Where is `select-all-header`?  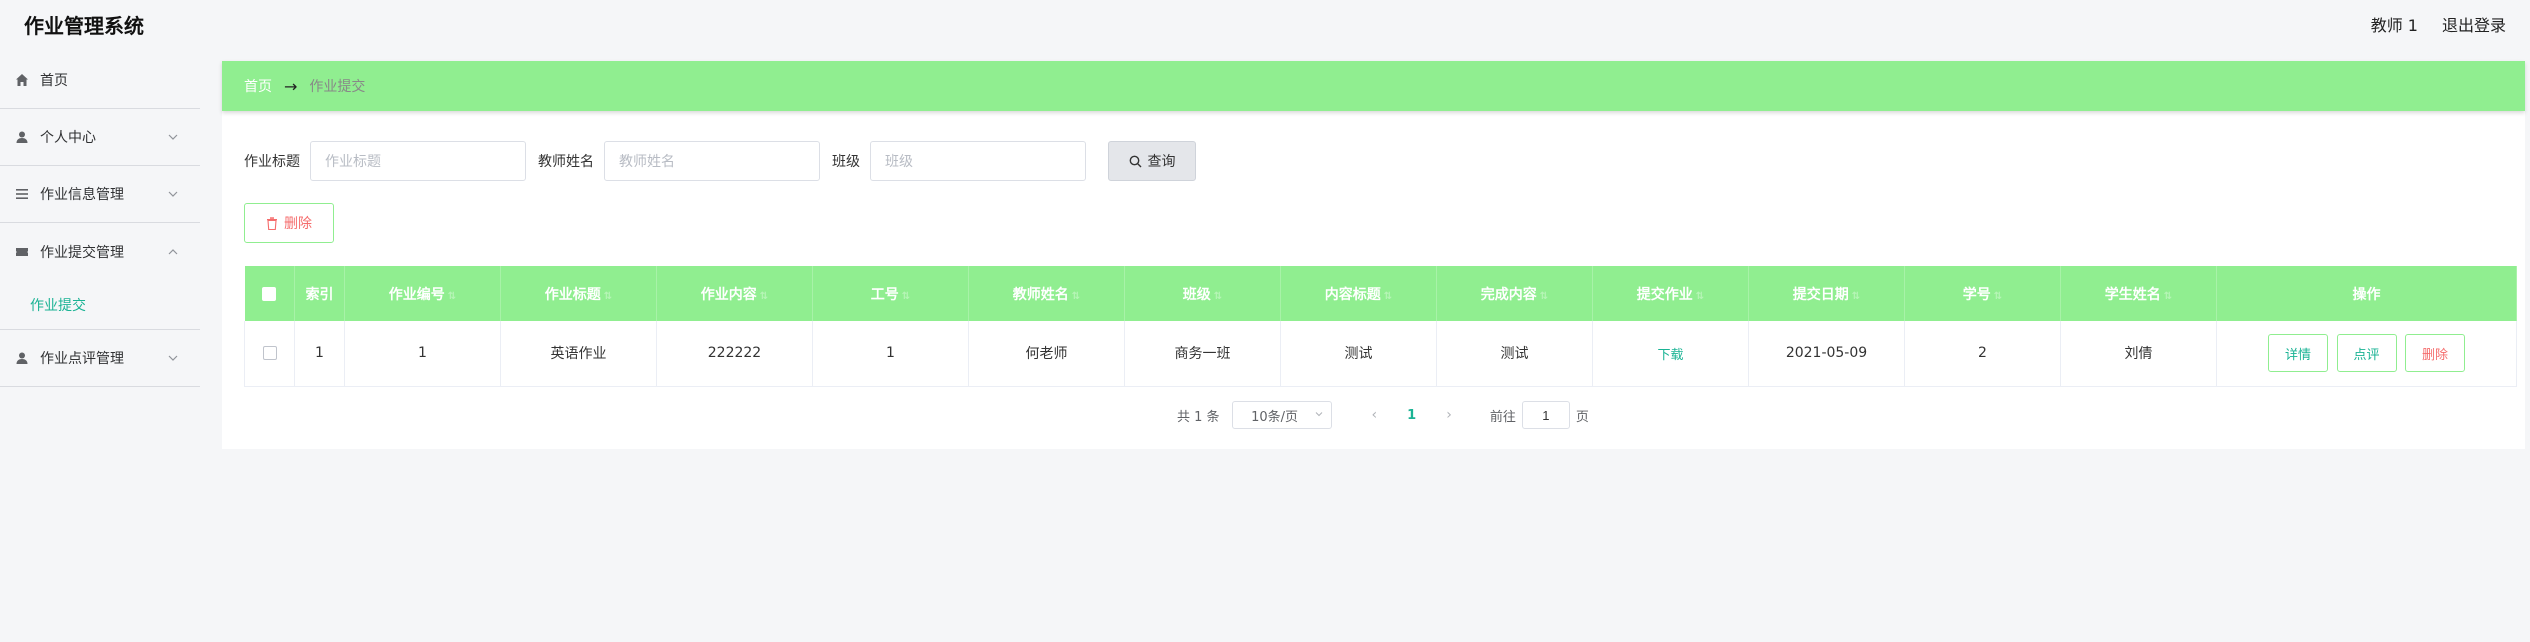 select-all-header is located at coordinates (269, 293).